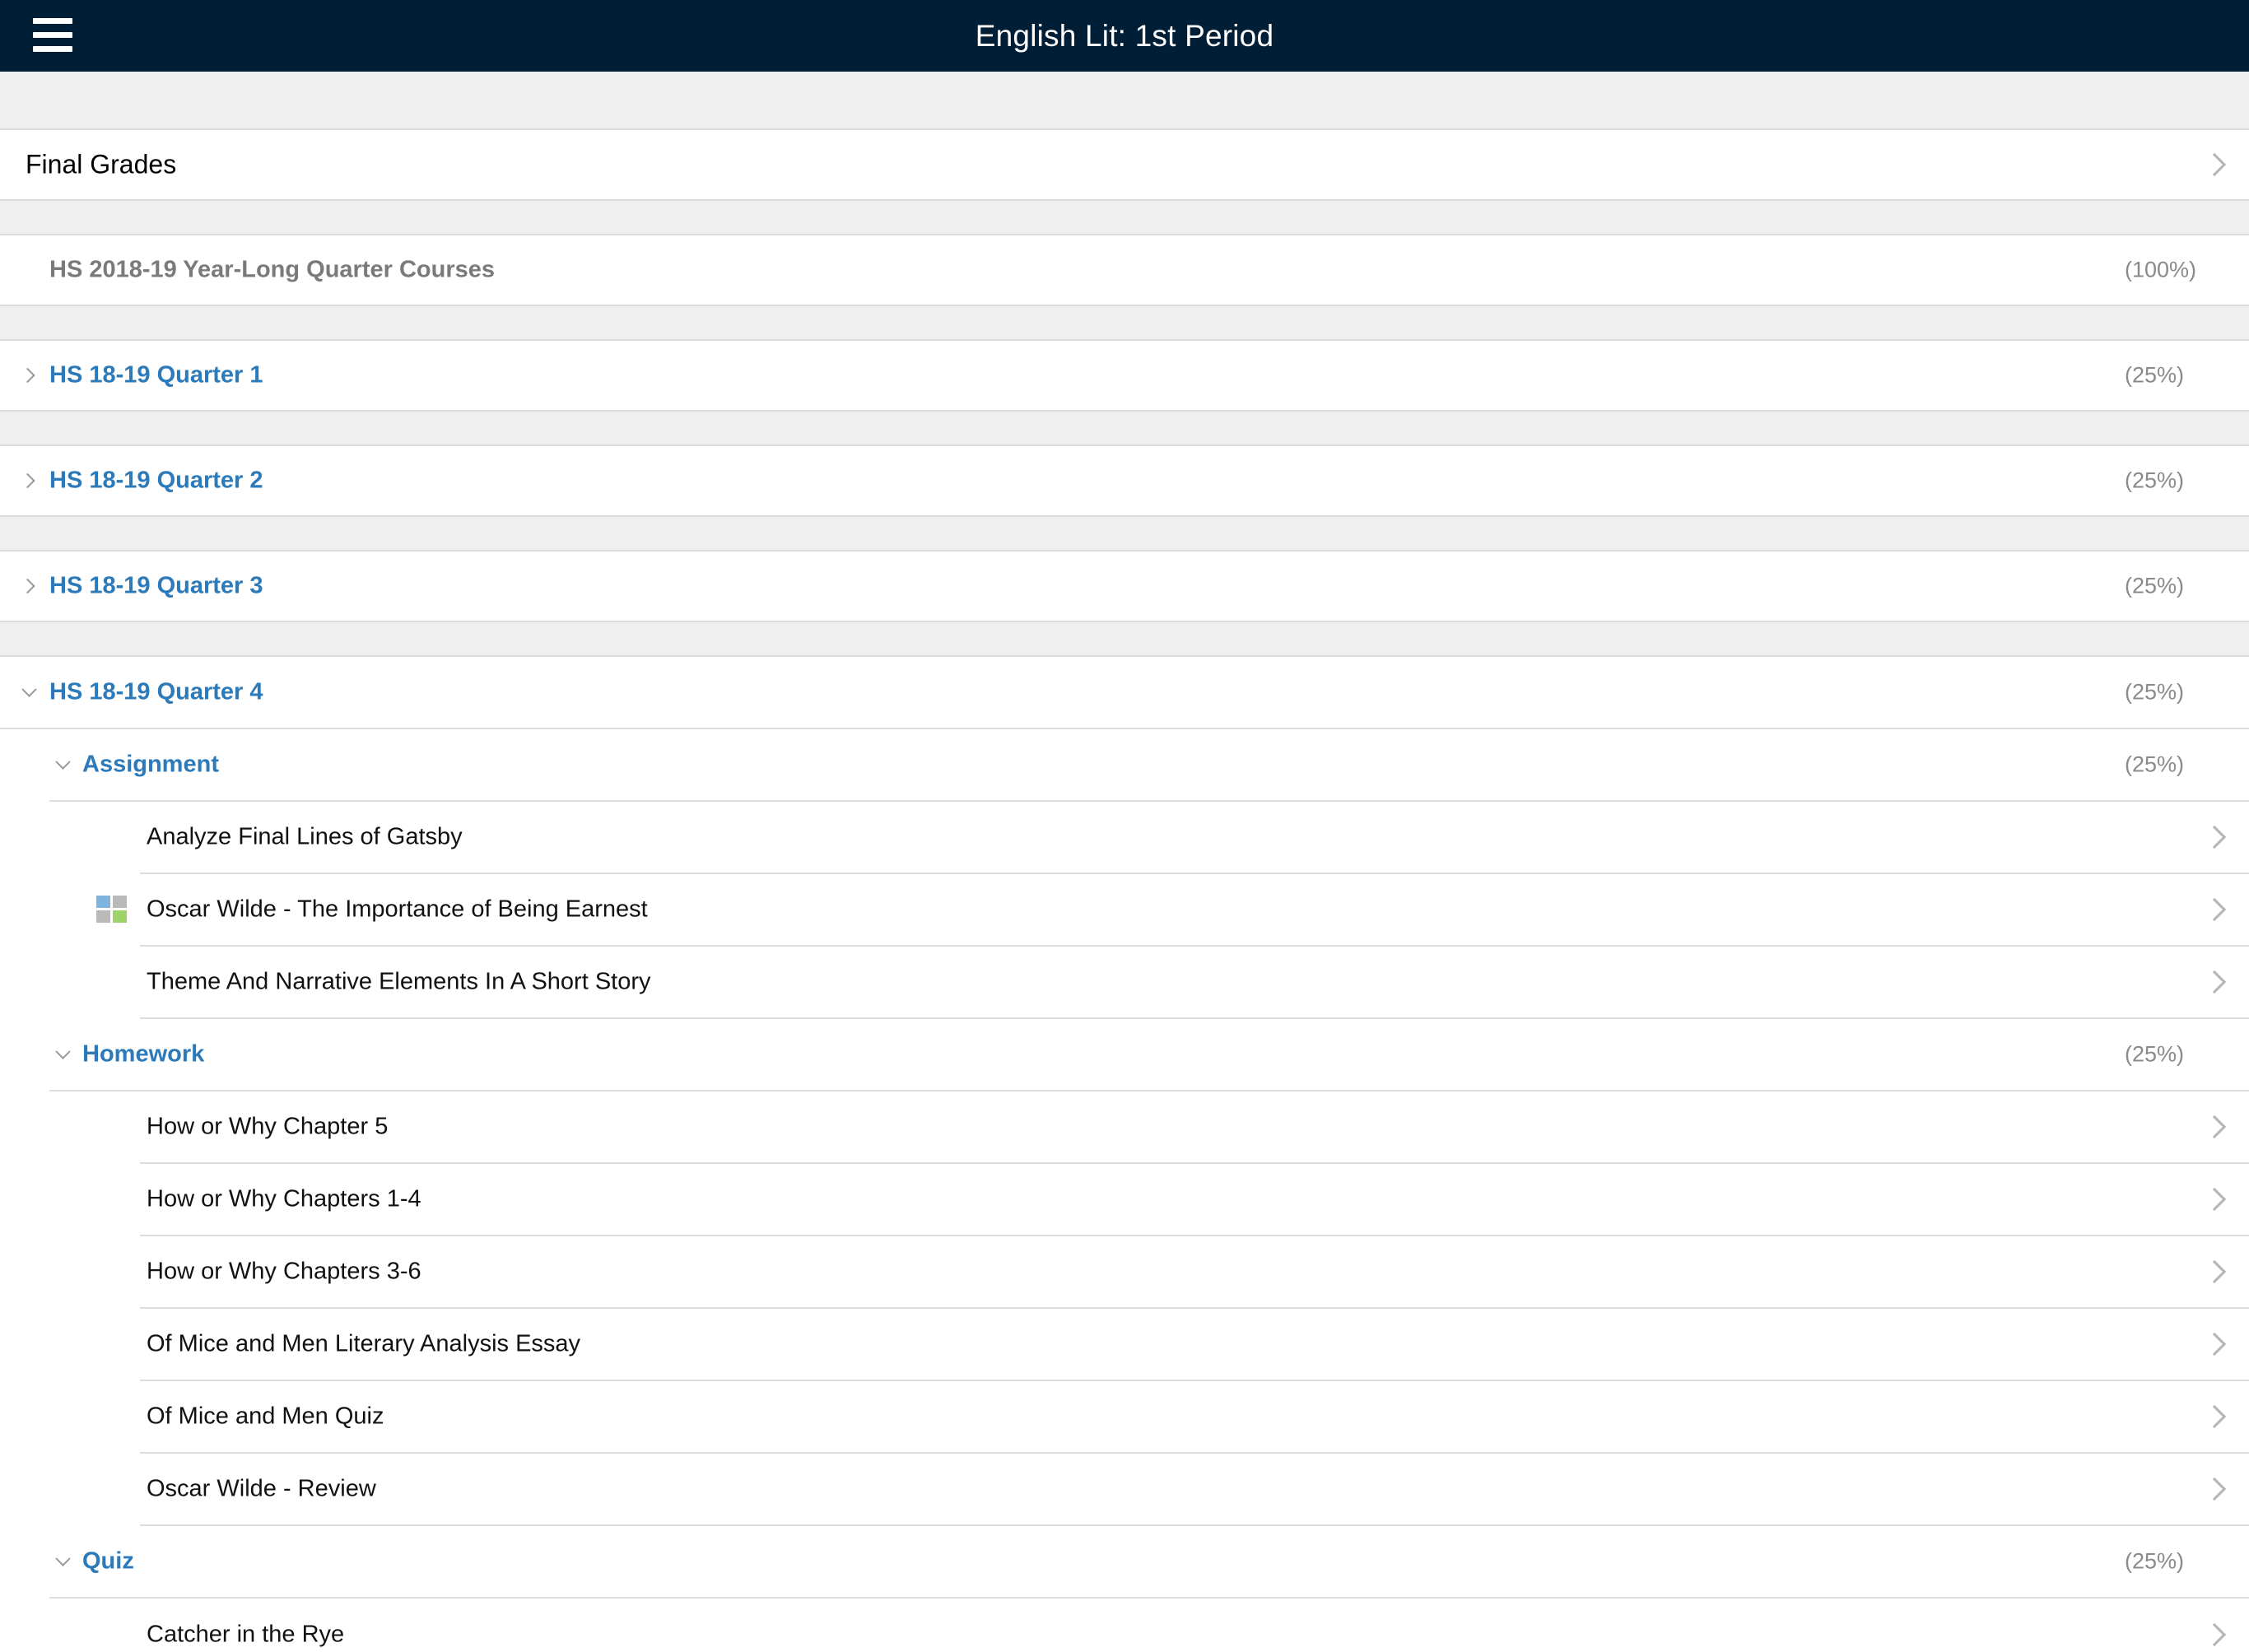 This screenshot has height=1652, width=2249. What do you see at coordinates (108, 1561) in the screenshot?
I see `category-label: Quiz` at bounding box center [108, 1561].